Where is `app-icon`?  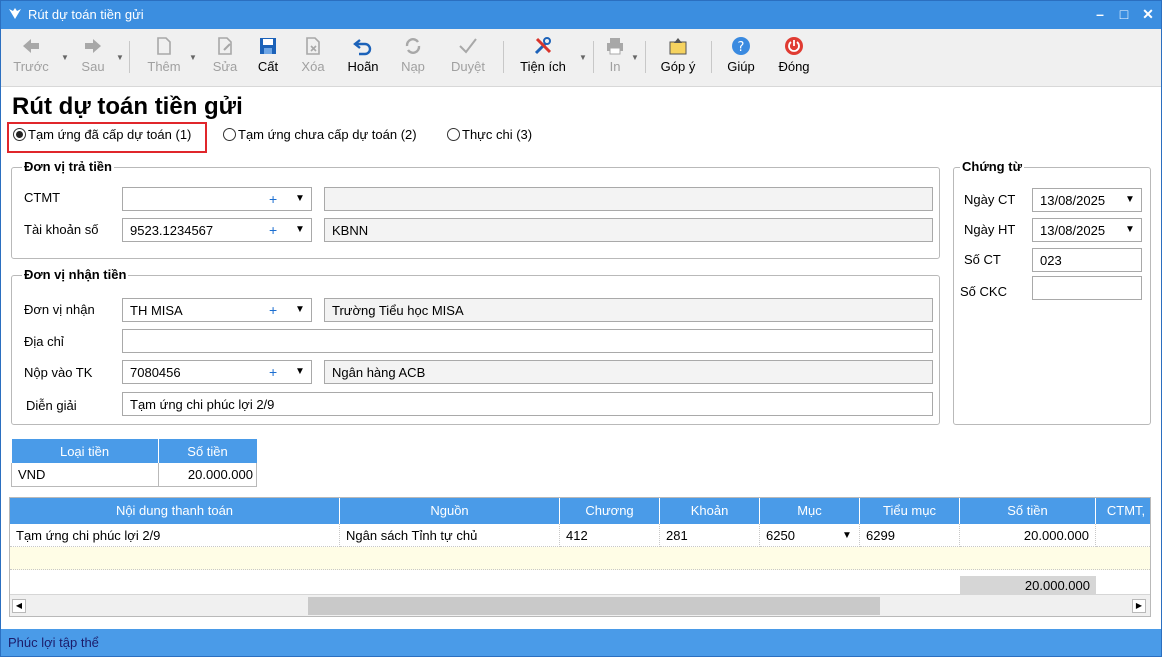
app-icon is located at coordinates (15, 13).